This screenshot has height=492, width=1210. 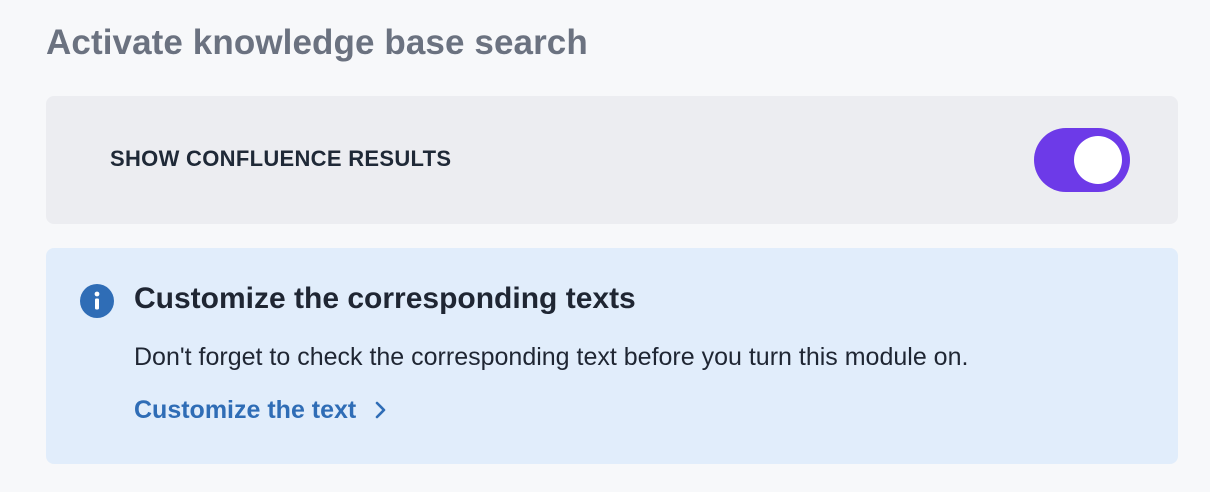 I want to click on toggle-knob, so click(x=1098, y=160).